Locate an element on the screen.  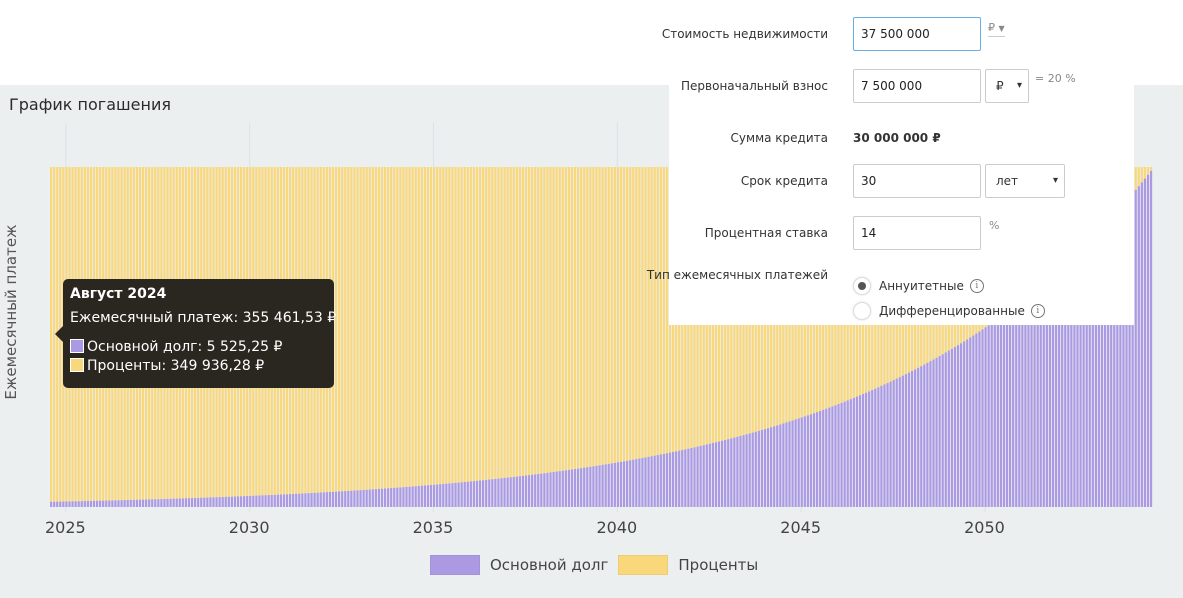
price-currency-select: ₽ ▼ is located at coordinates (996, 29).